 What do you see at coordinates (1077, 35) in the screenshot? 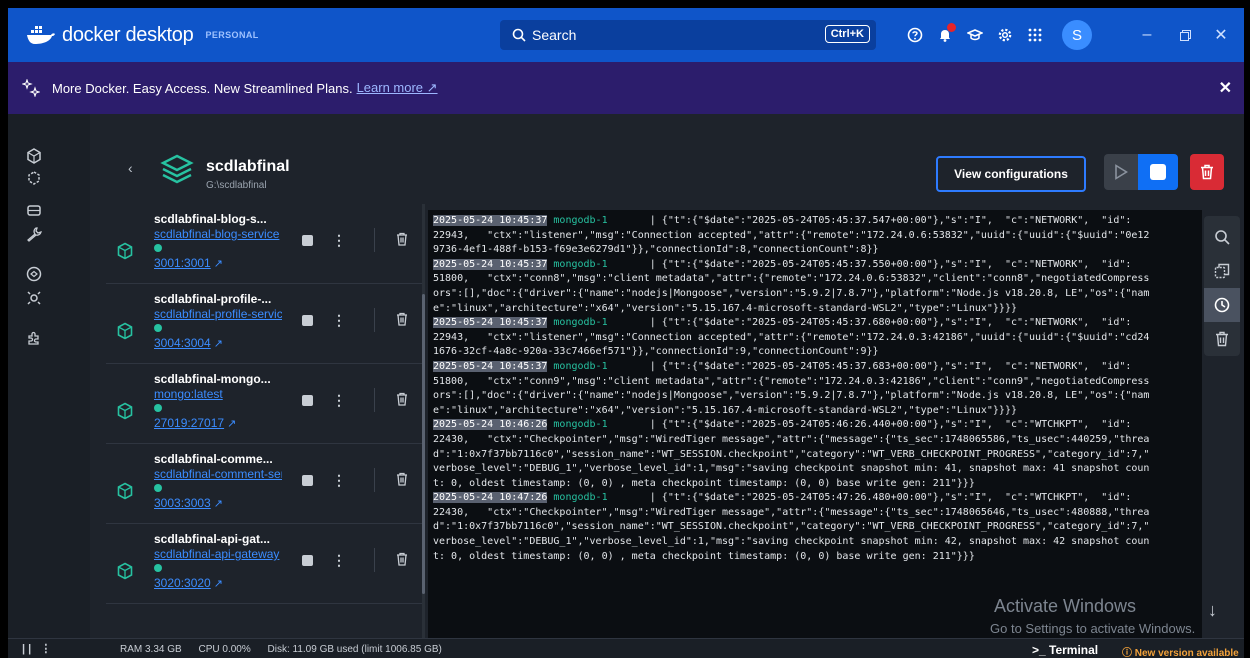
I see `avatar: S` at bounding box center [1077, 35].